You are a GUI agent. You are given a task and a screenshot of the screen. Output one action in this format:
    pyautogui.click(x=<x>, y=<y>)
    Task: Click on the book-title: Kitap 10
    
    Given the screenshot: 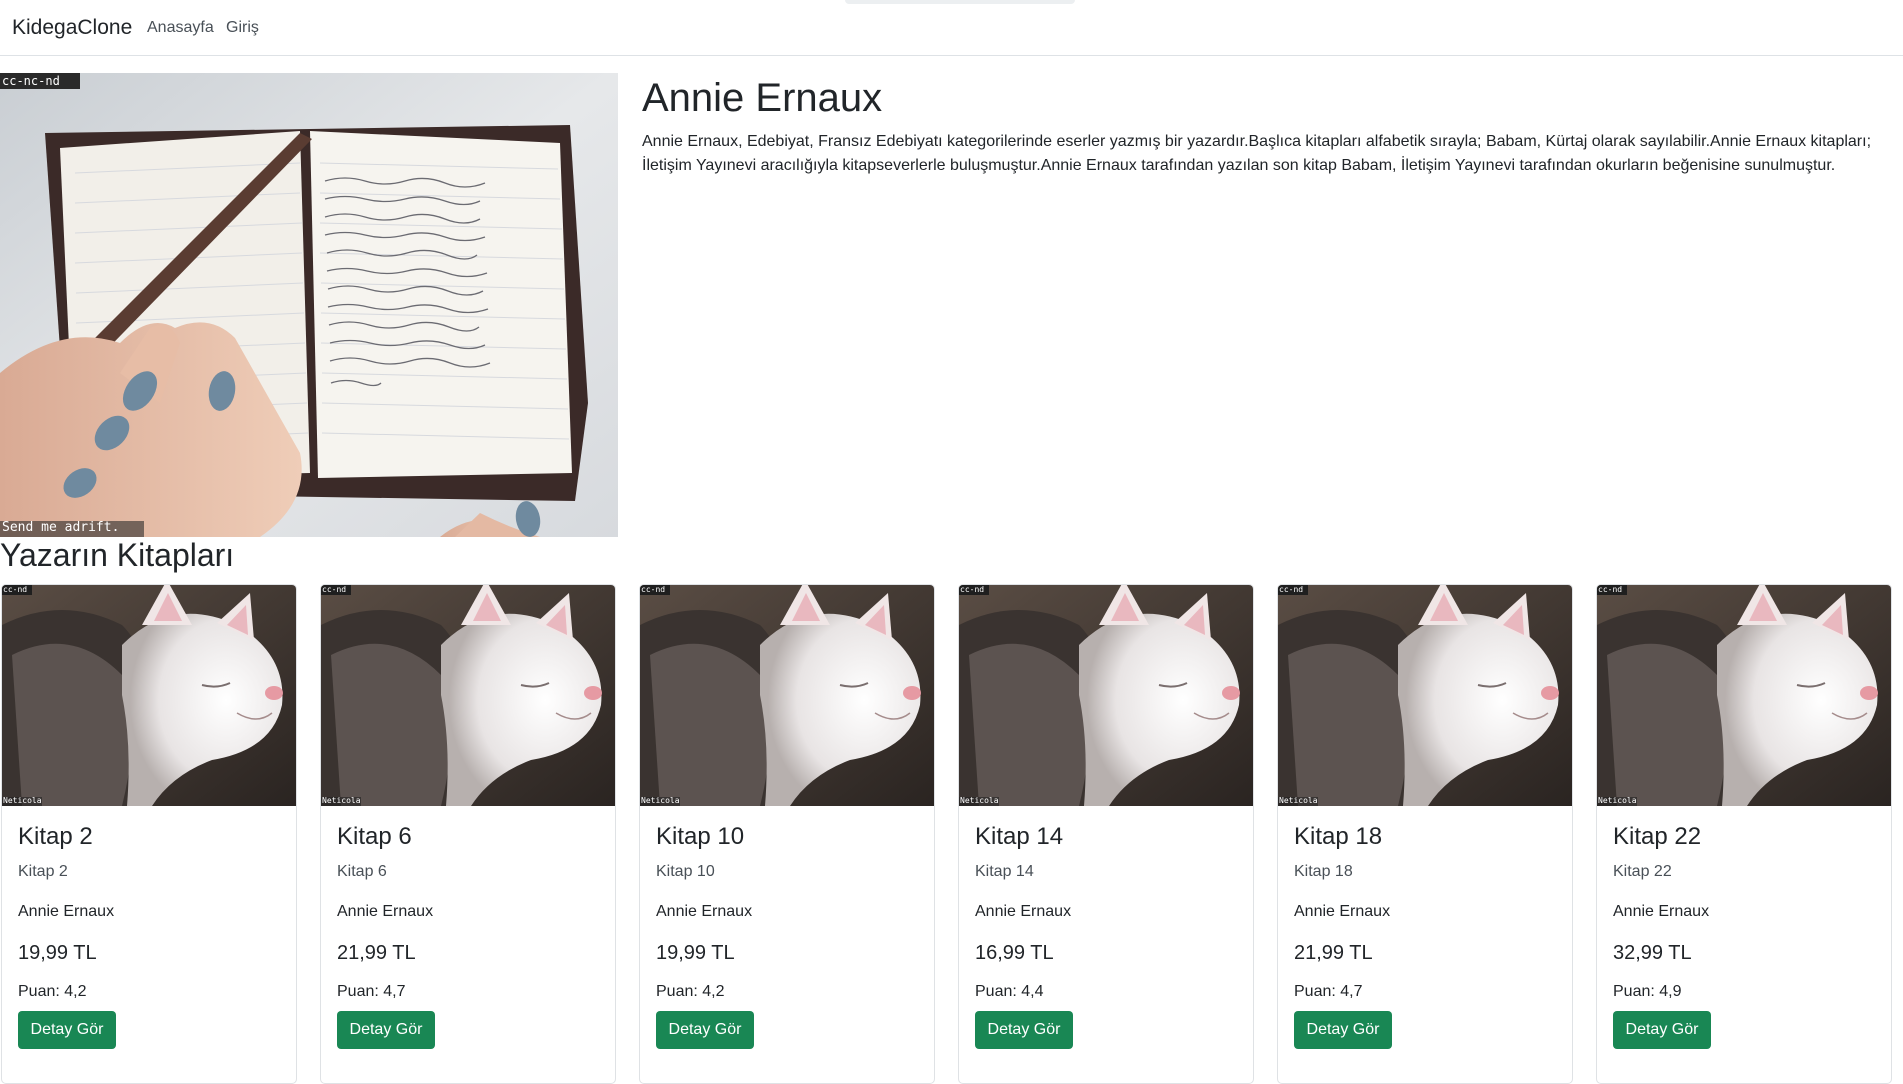 What is the action you would take?
    pyautogui.click(x=700, y=836)
    